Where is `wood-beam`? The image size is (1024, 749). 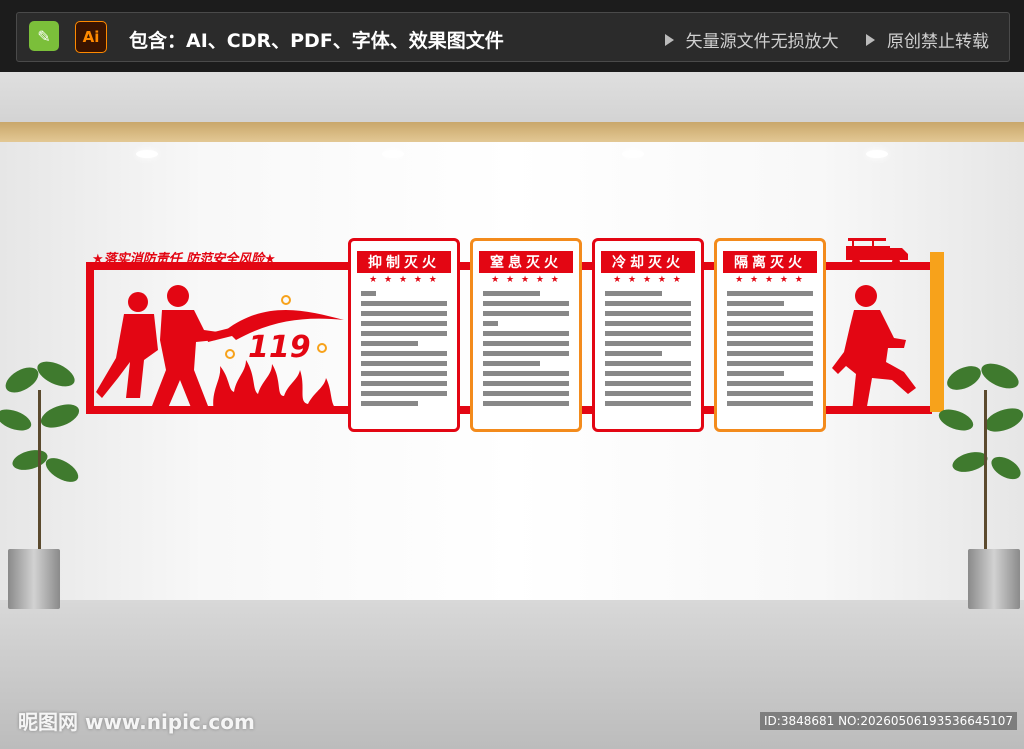 wood-beam is located at coordinates (512, 132).